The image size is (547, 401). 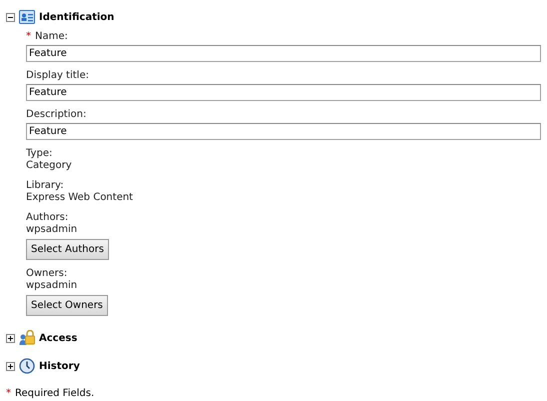 I want to click on field-label: * Name:, so click(x=47, y=37).